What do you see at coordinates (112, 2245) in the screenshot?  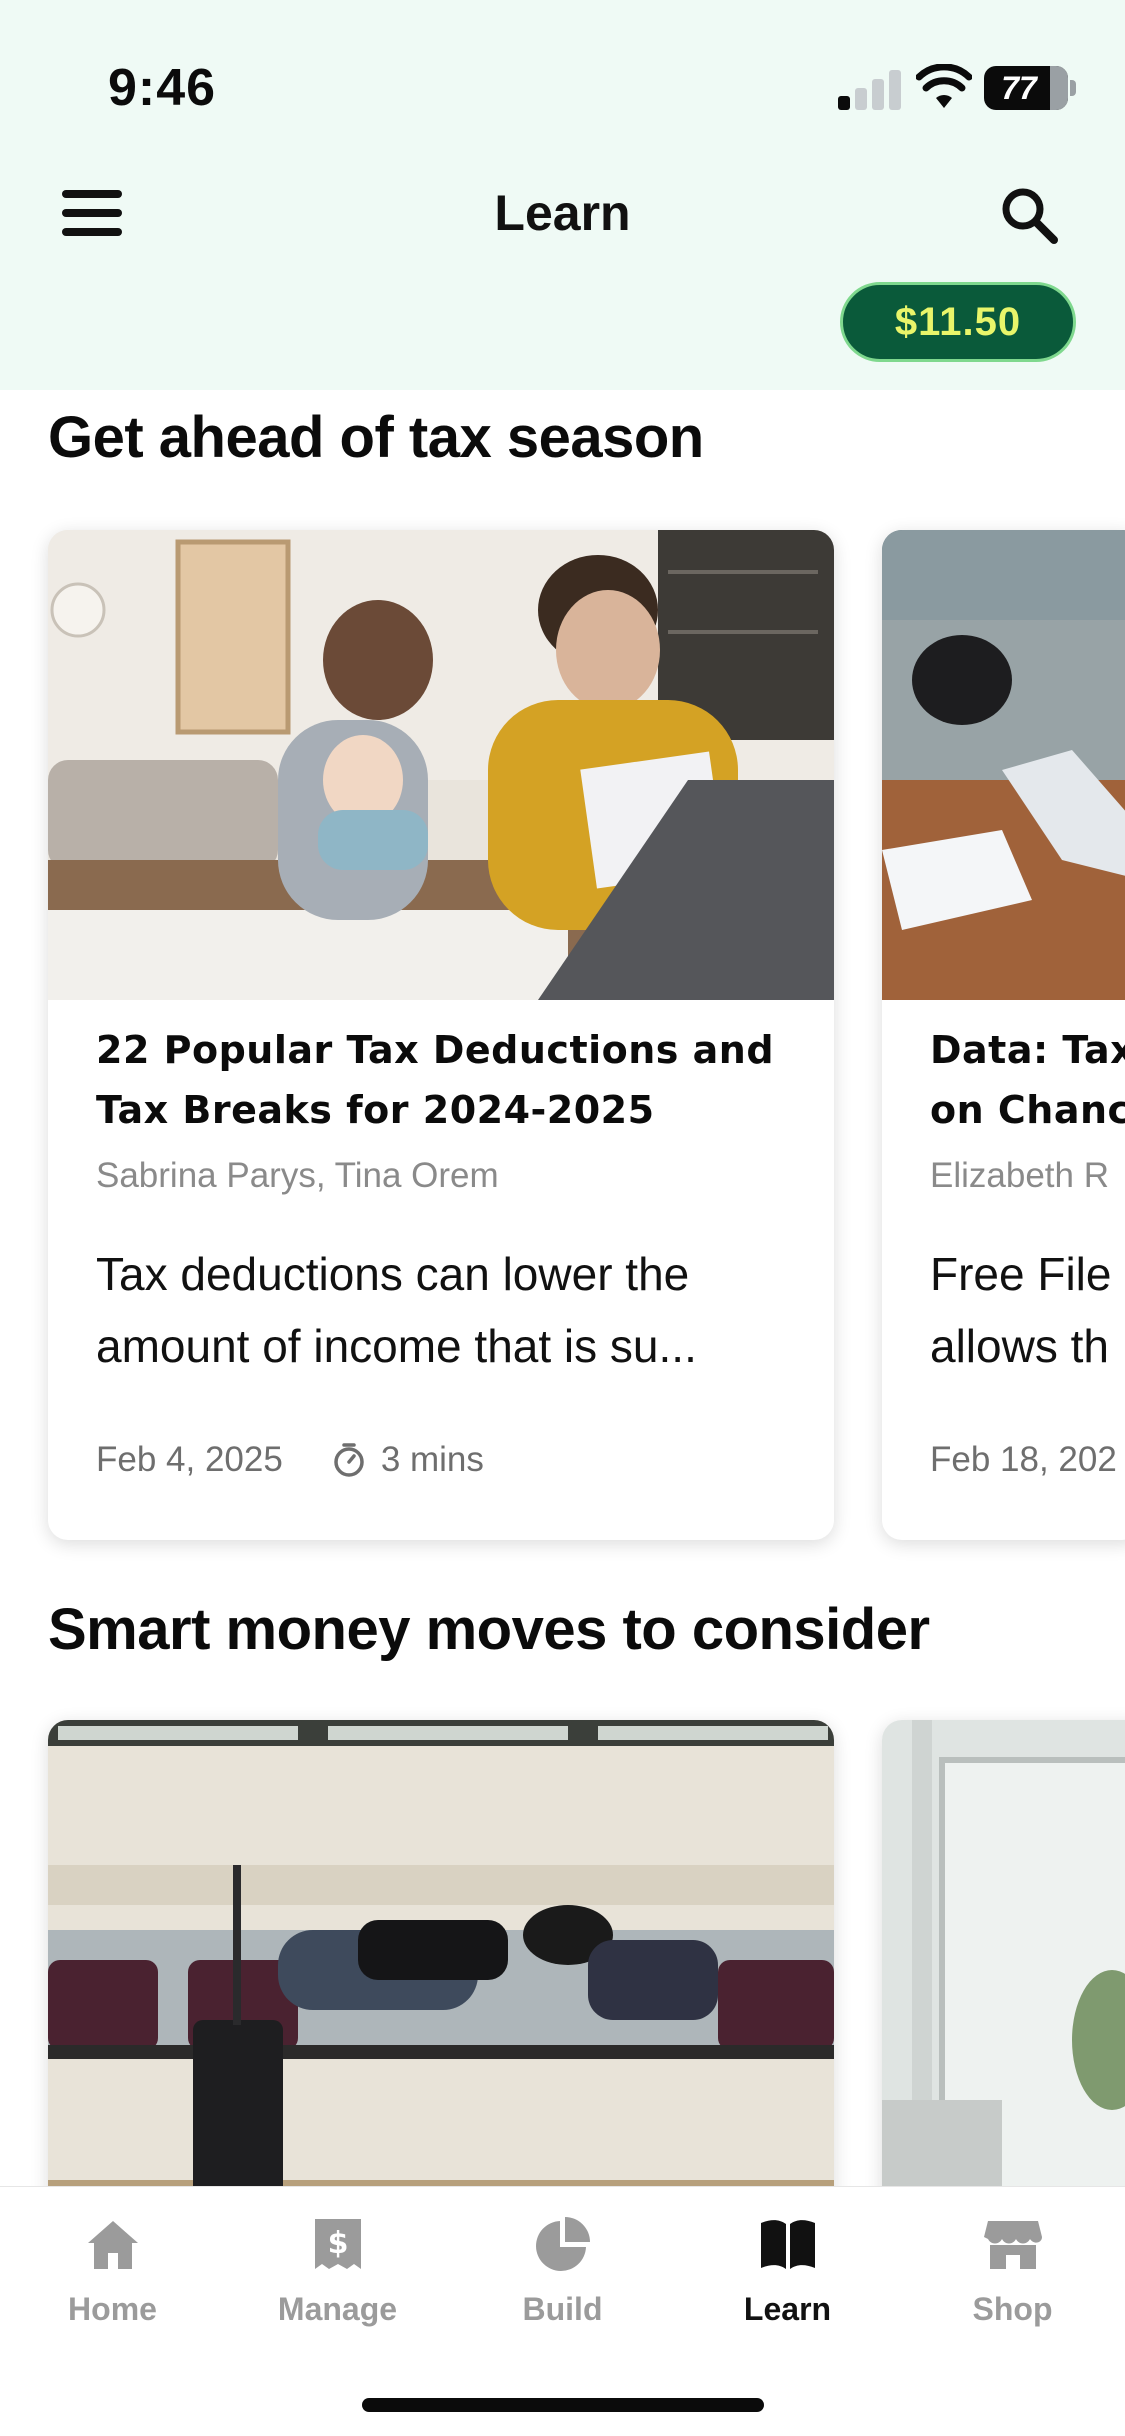 I see `home-icon` at bounding box center [112, 2245].